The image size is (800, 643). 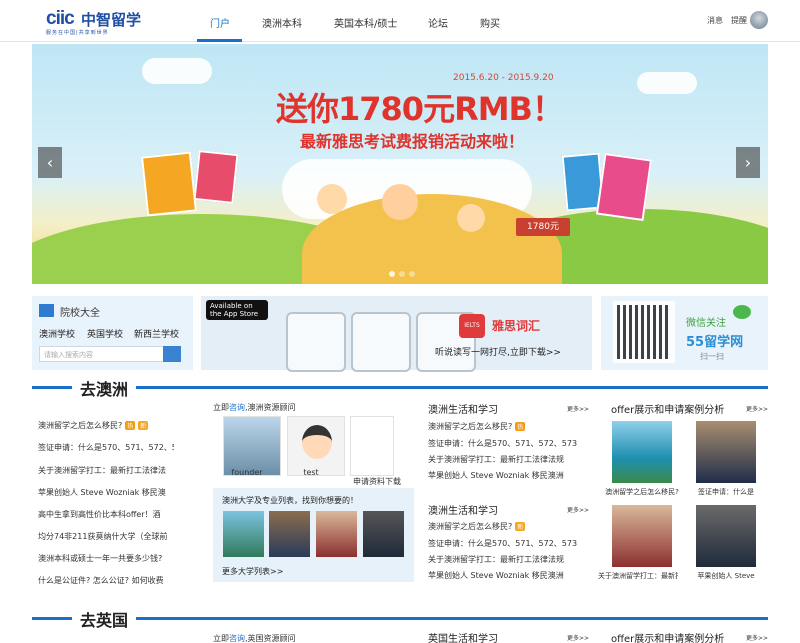 I want to click on list-item: 苹果创始人 Steve Wozniak 移民澳, so click(x=106, y=492).